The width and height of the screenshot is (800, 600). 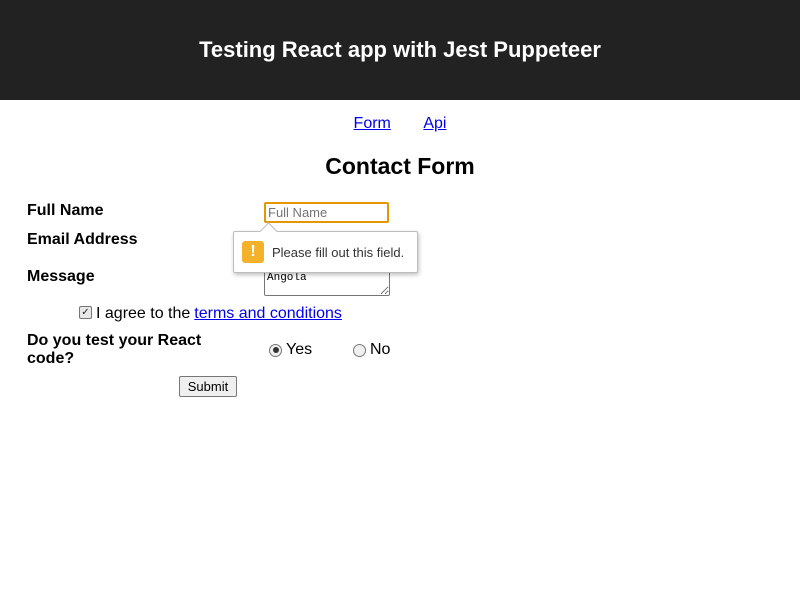 I want to click on terms-row: ✓ I agree to the terms and conditions, so click(x=210, y=314).